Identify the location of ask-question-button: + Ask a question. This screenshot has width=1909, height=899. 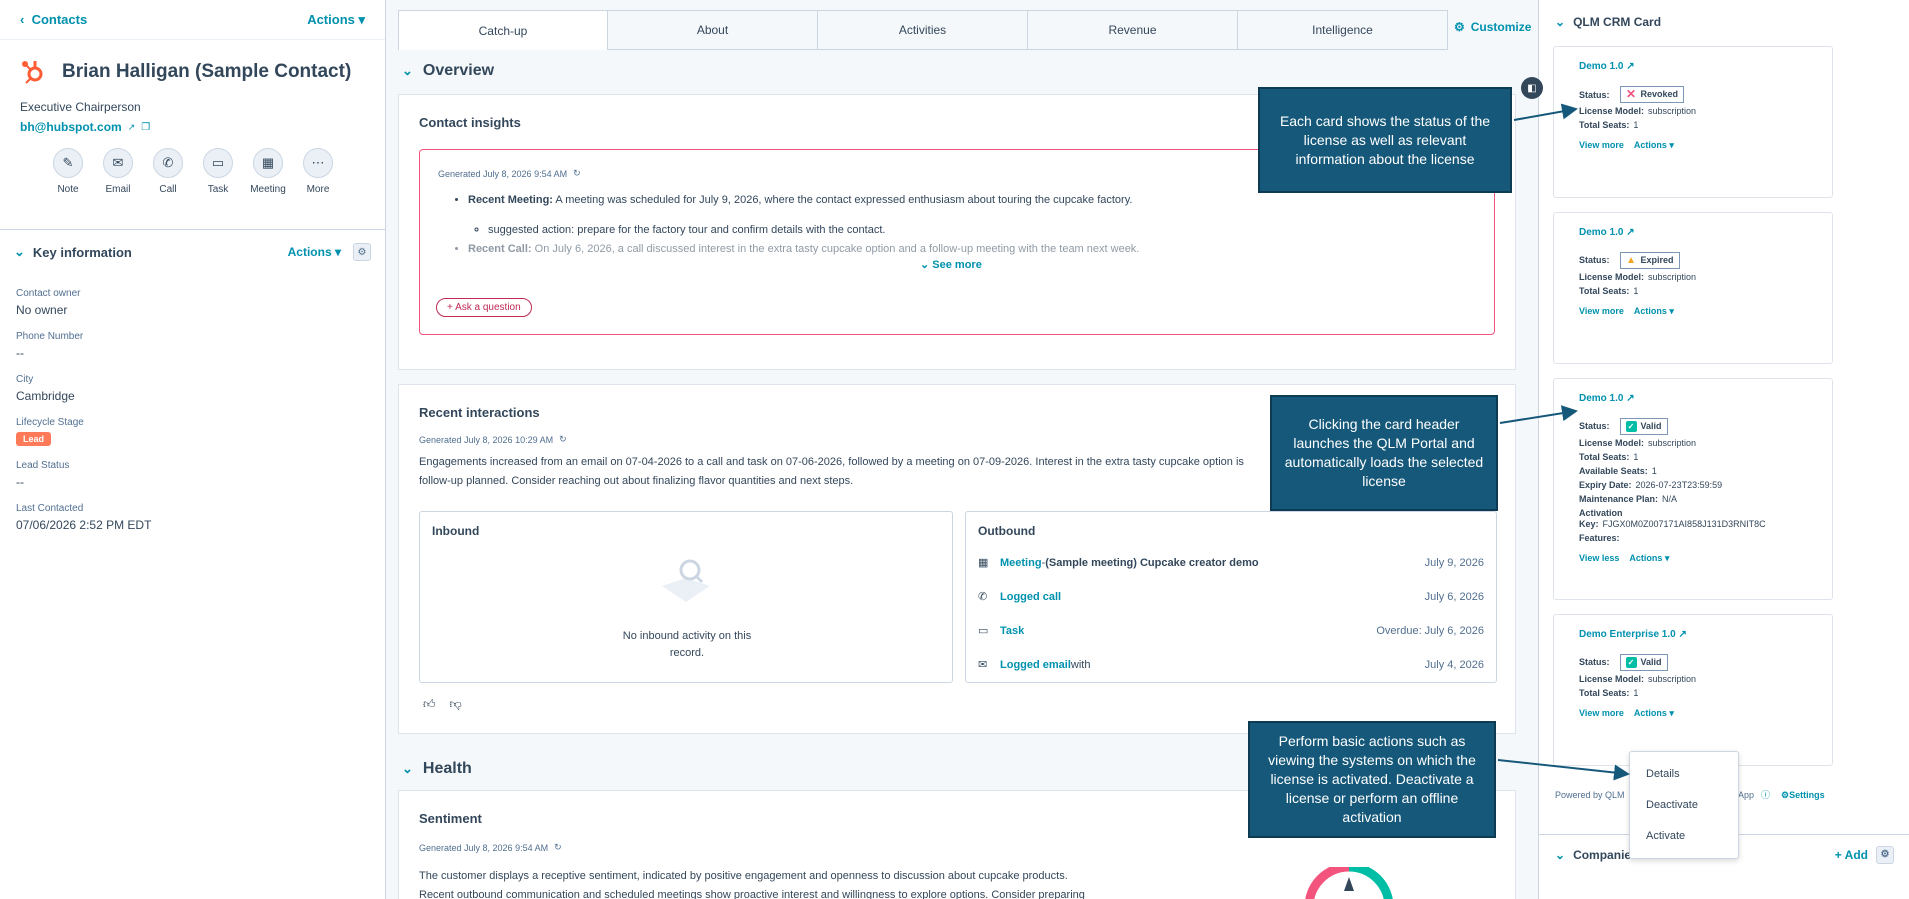
(484, 307).